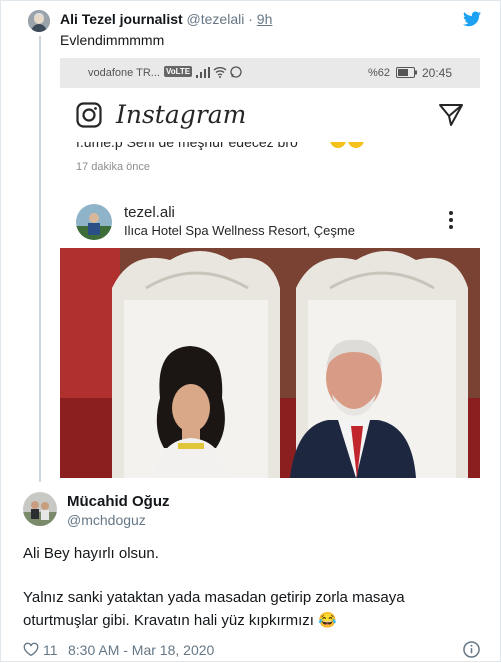  Describe the element at coordinates (451, 222) in the screenshot. I see `more-vertical-icon` at that location.